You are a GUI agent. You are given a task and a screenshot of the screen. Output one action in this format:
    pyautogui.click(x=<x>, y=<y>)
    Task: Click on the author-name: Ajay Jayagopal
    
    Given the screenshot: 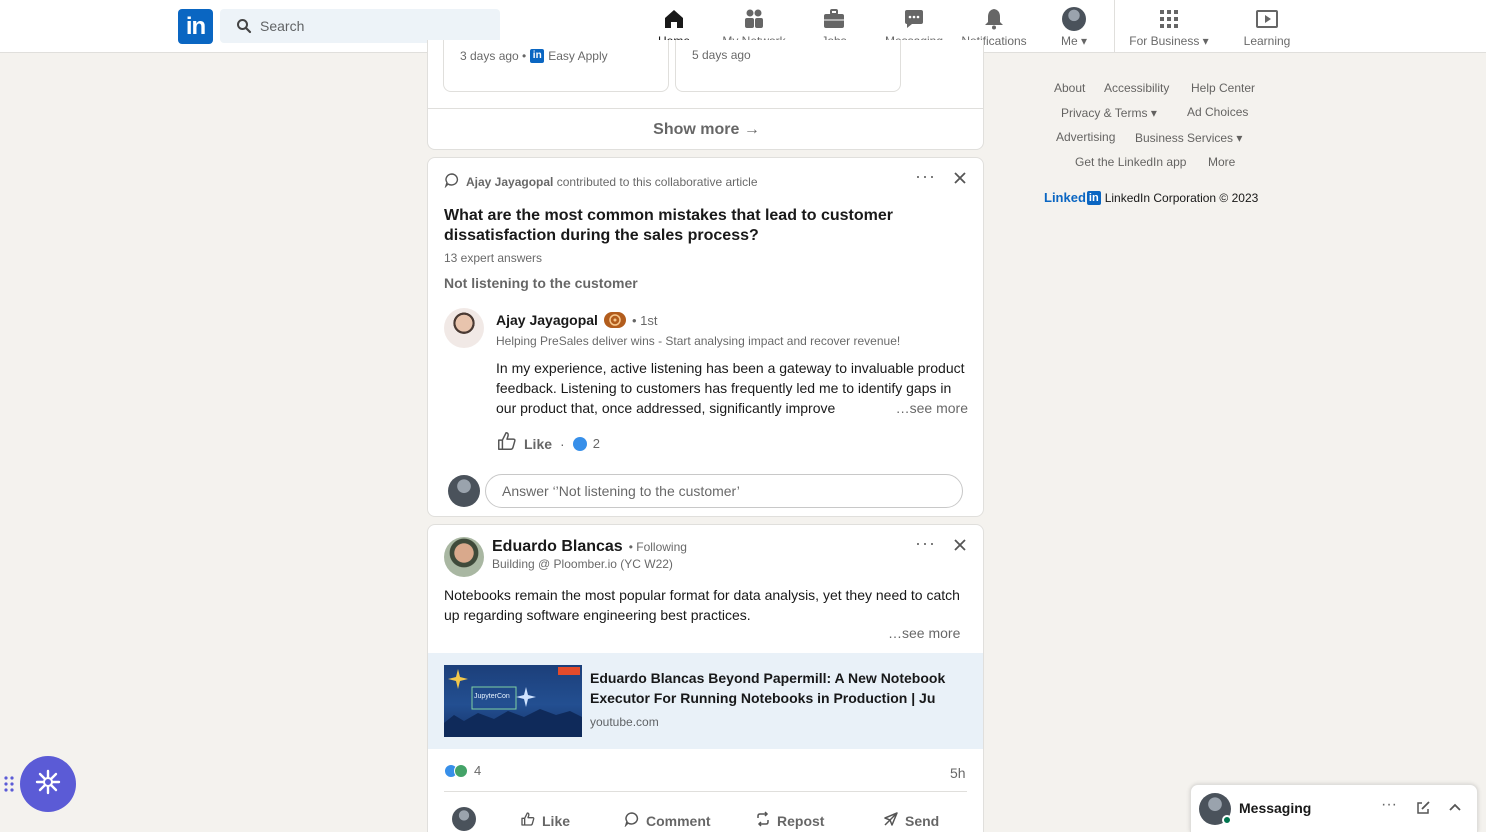 What is the action you would take?
    pyautogui.click(x=547, y=320)
    